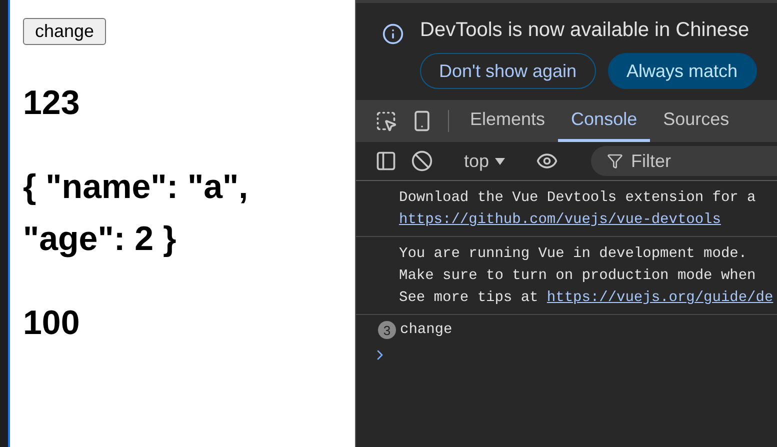  Describe the element at coordinates (573, 254) in the screenshot. I see `log-text: You are running Vue in development mode.` at that location.